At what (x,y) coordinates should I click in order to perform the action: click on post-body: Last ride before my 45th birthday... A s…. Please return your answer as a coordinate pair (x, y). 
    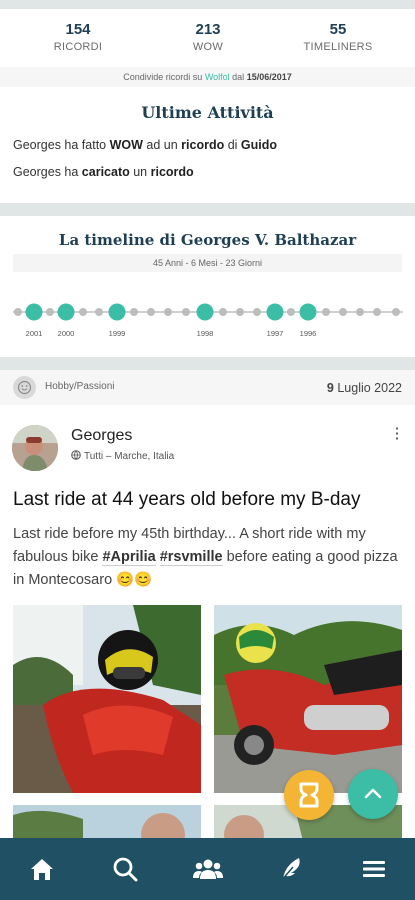
    Looking at the image, I should click on (205, 557).